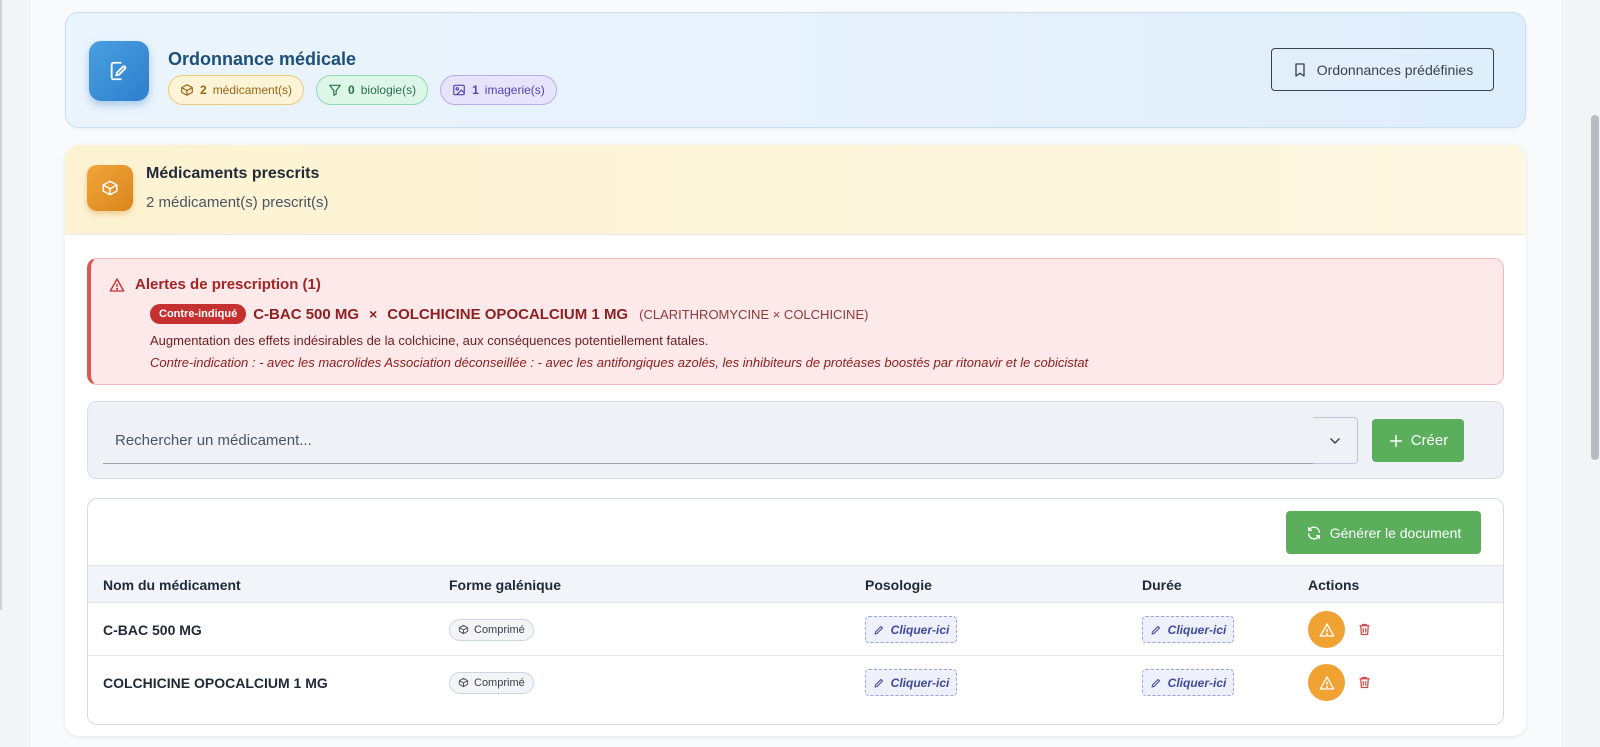  Describe the element at coordinates (215, 682) in the screenshot. I see `medication-name: COLCHICINE OPOCALCIUM 1 MG` at that location.